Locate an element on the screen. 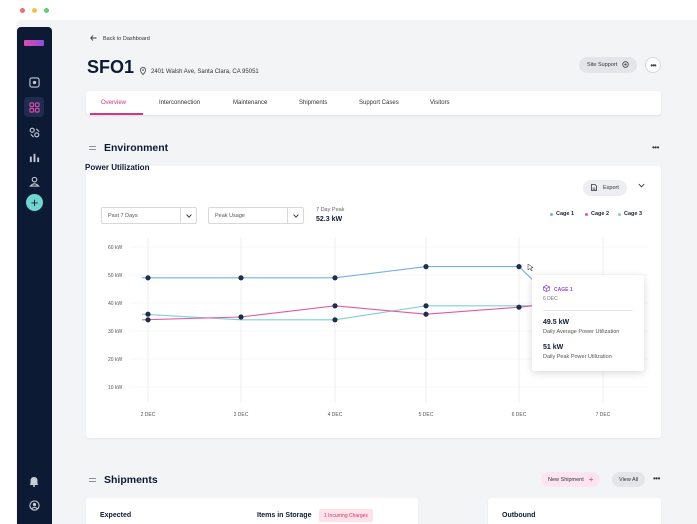  tooltip-cage: CAGE 1 is located at coordinates (563, 289).